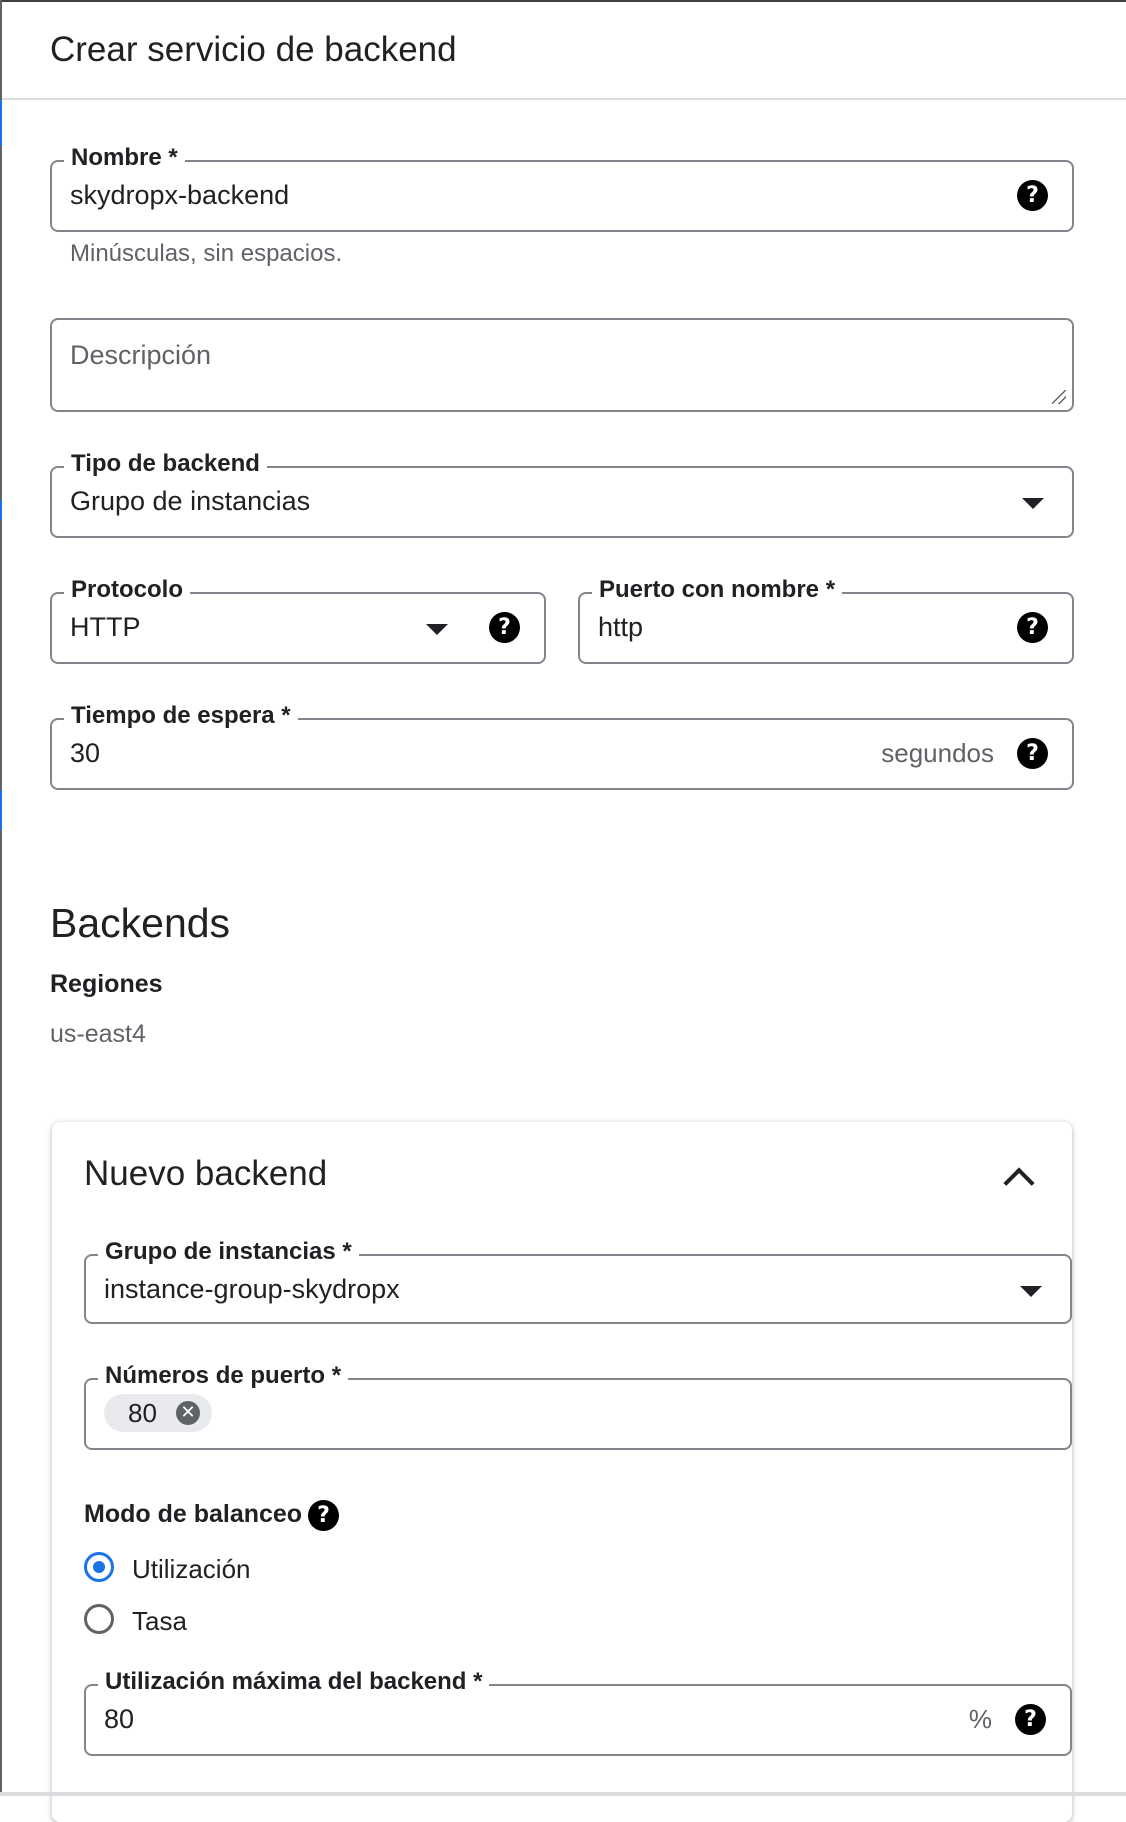 Image resolution: width=1126 pixels, height=1822 pixels. Describe the element at coordinates (980, 1719) in the screenshot. I see `max-utilization-unit: %` at that location.